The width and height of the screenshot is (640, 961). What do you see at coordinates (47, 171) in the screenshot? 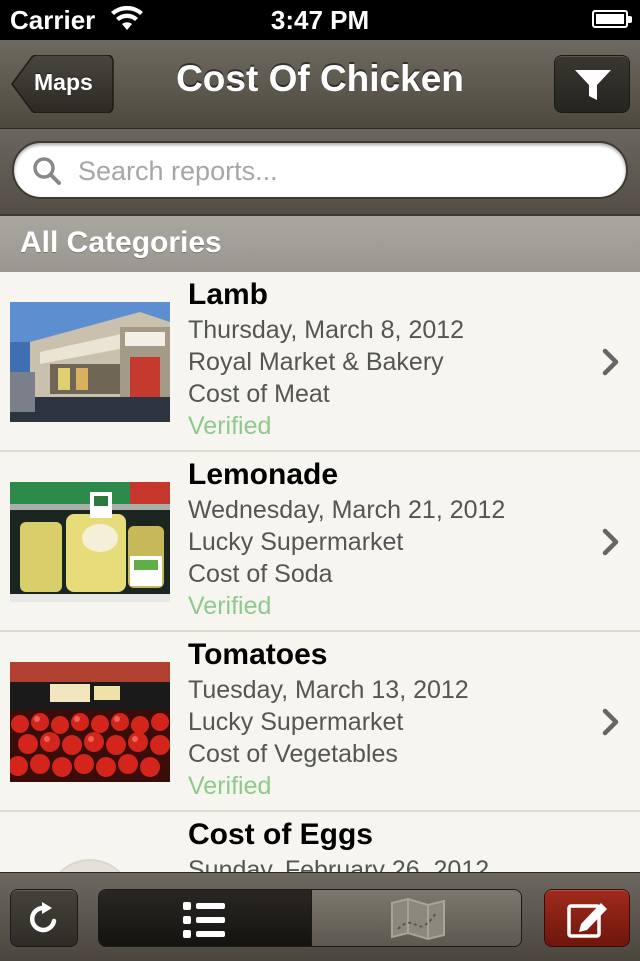
I see `search-icon` at bounding box center [47, 171].